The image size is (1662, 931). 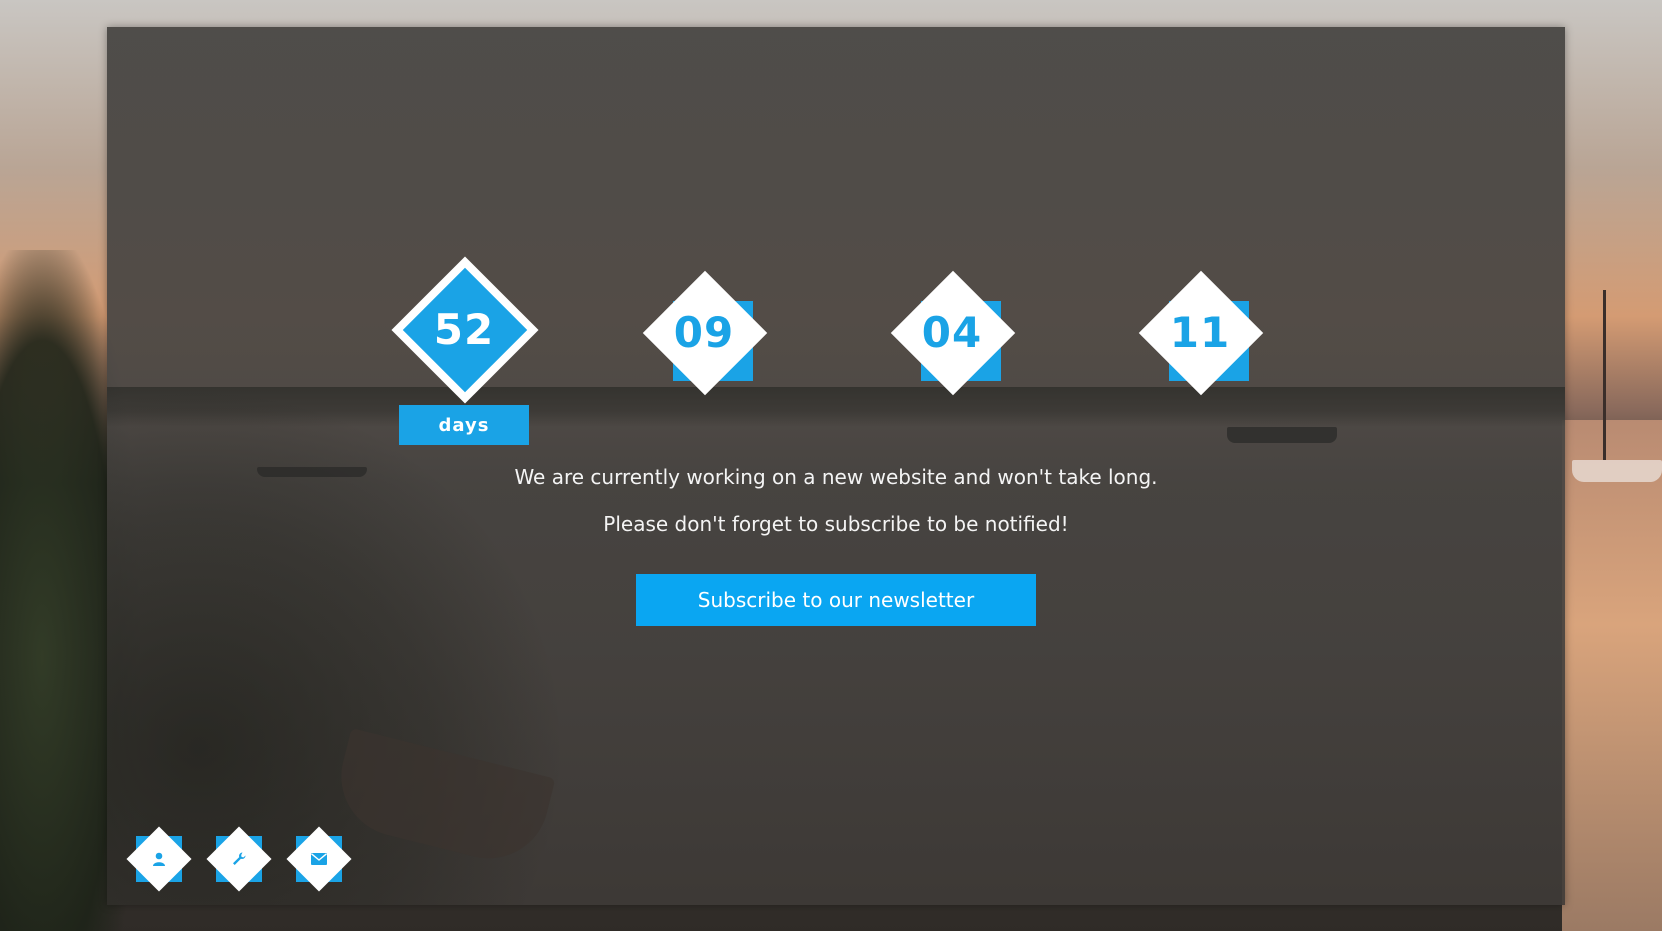 I want to click on countdown-seconds-value: 11, so click(x=1200, y=332).